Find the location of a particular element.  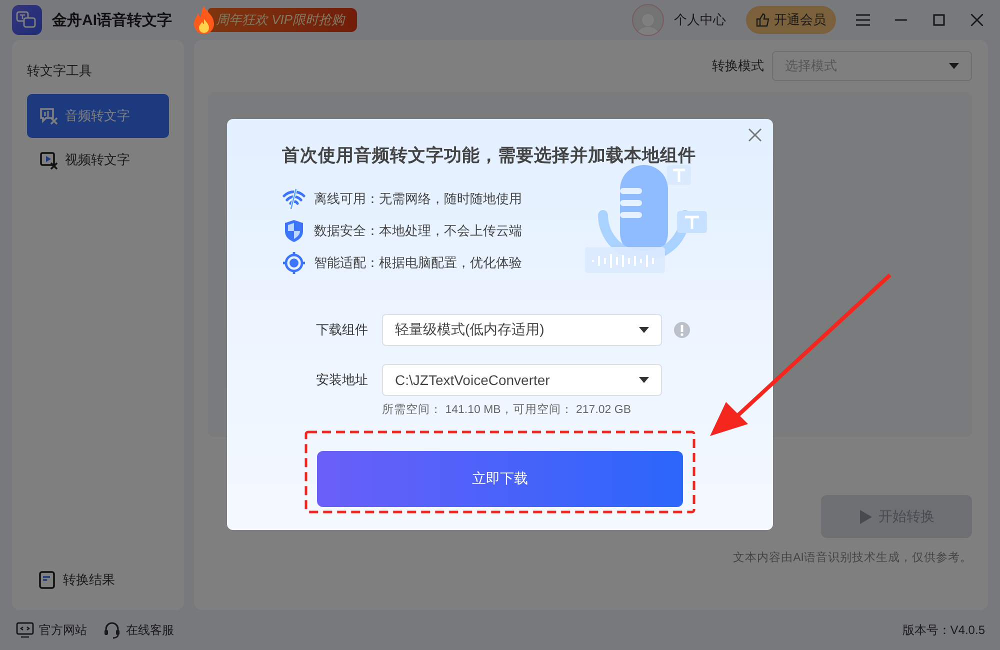

document-icon is located at coordinates (47, 580).